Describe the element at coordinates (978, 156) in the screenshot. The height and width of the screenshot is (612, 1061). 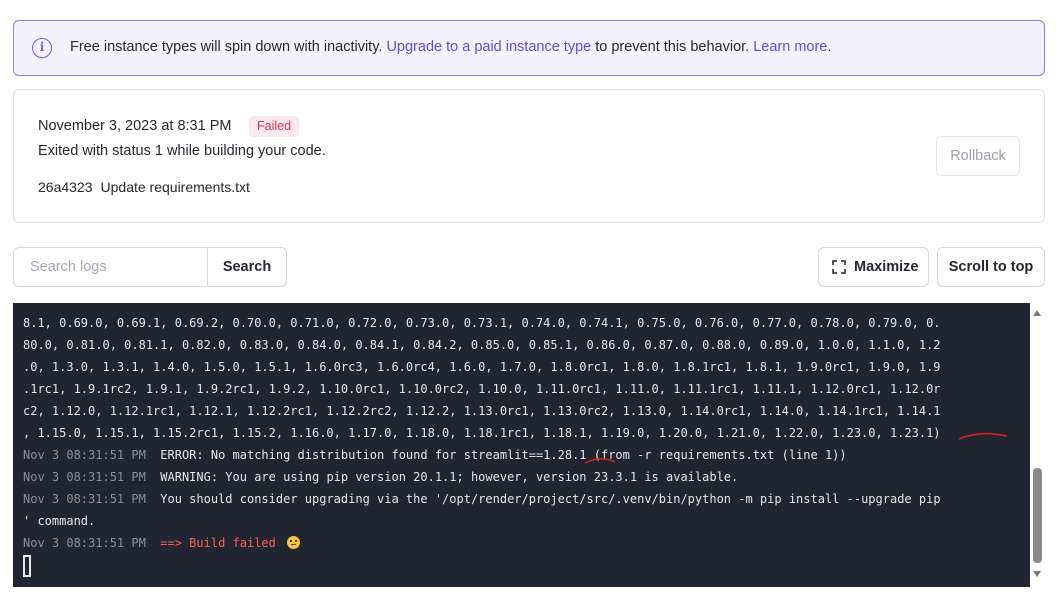
I see `rollback-button: Rollback` at that location.